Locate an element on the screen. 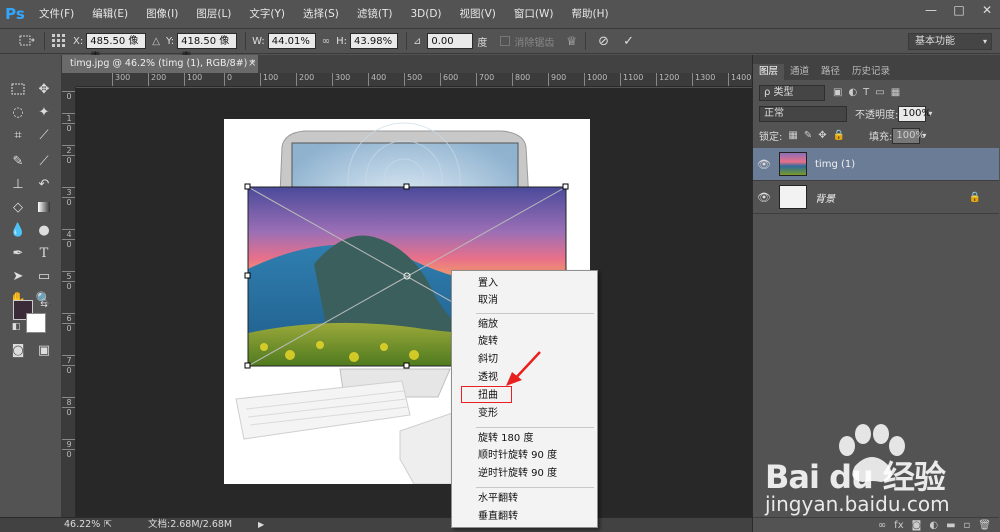 The height and width of the screenshot is (532, 1000). menu-item-rotate: 旋转 is located at coordinates (488, 342).